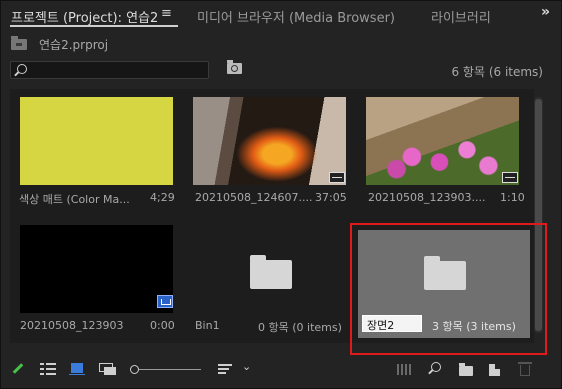  What do you see at coordinates (170, 369) in the screenshot?
I see `zoom-slider` at bounding box center [170, 369].